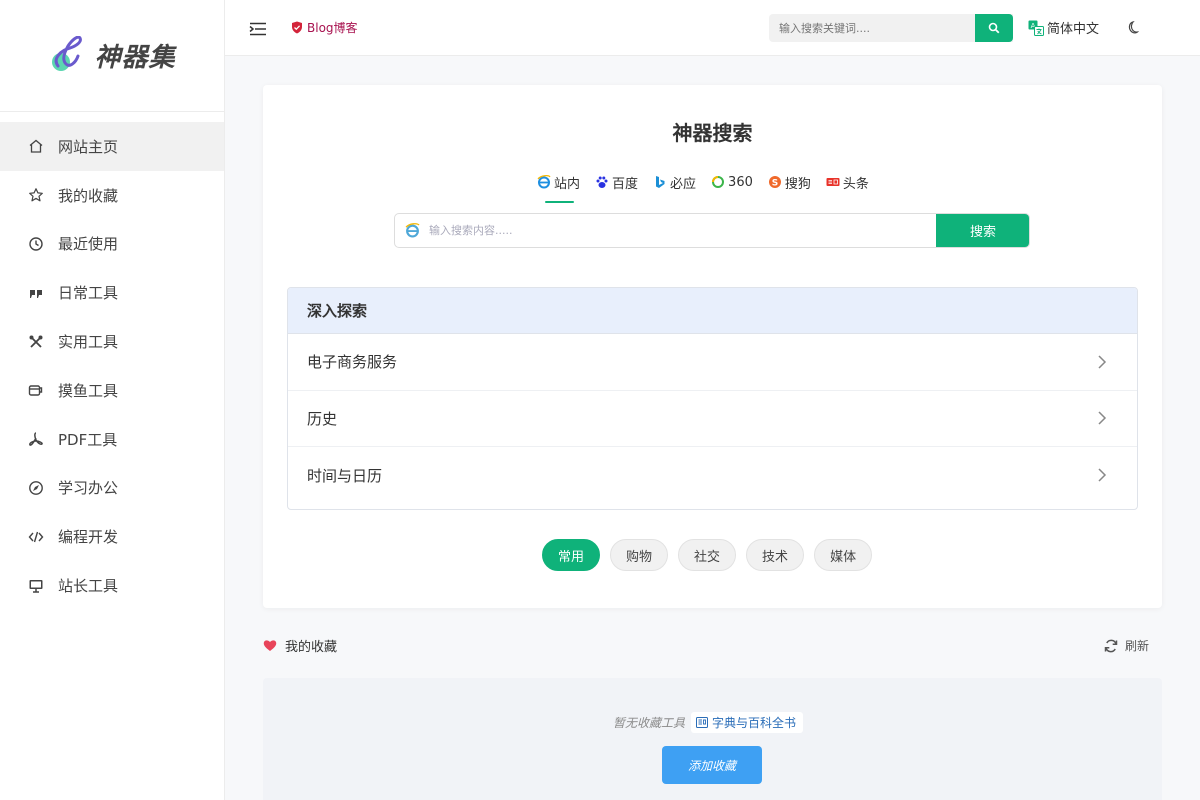  I want to click on 360-icon, so click(718, 182).